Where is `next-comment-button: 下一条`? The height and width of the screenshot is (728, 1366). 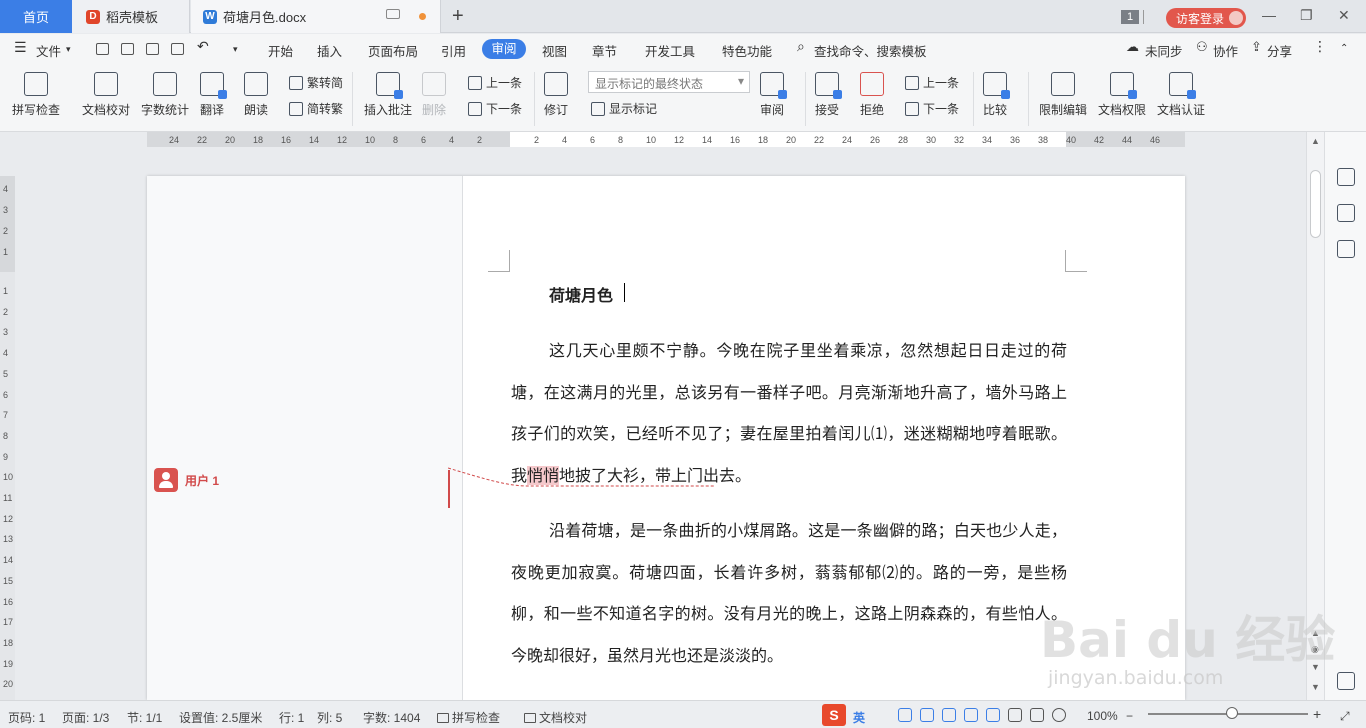
next-comment-button: 下一条 is located at coordinates (495, 108).